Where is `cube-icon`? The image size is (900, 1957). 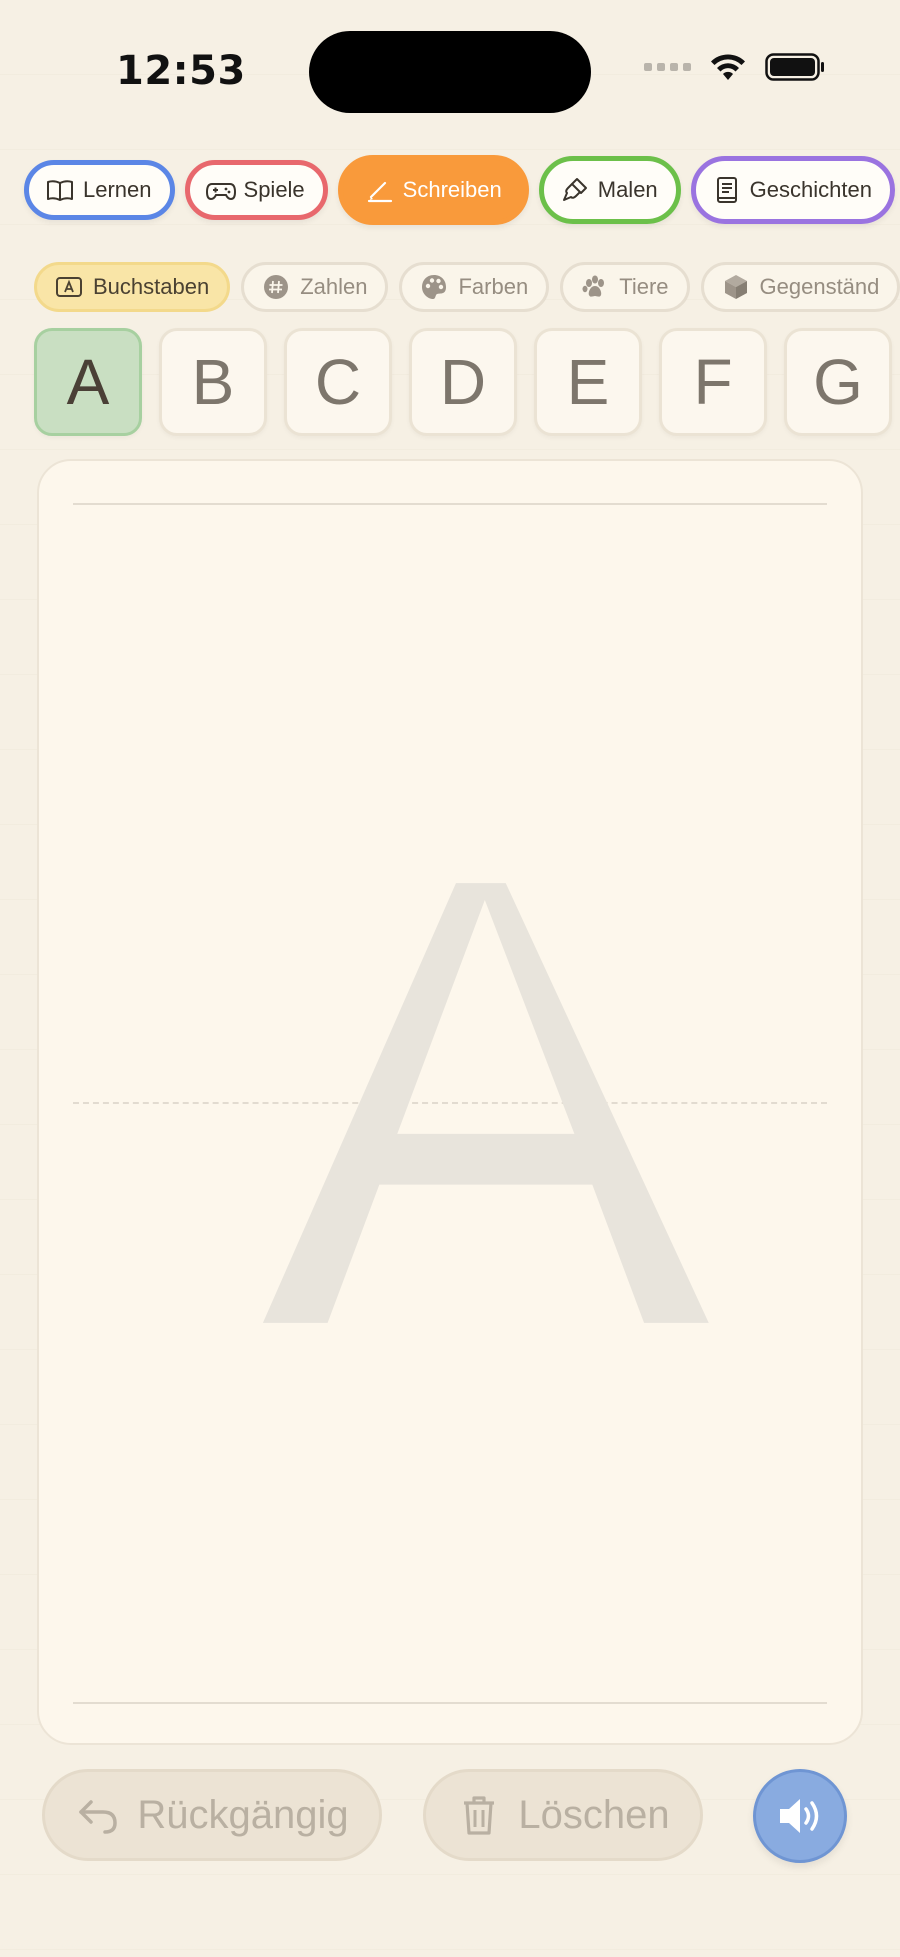
cube-icon is located at coordinates (735, 287).